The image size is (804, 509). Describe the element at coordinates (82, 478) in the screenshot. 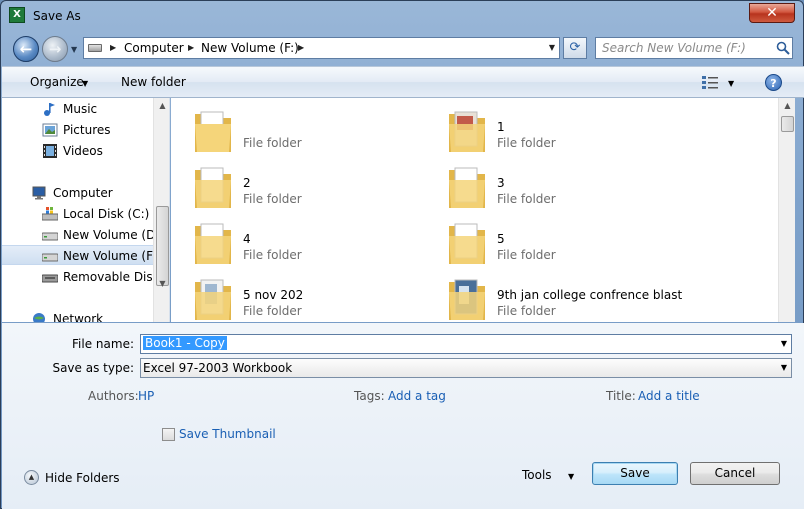

I see `hide-folders-button: Hide Folders` at that location.